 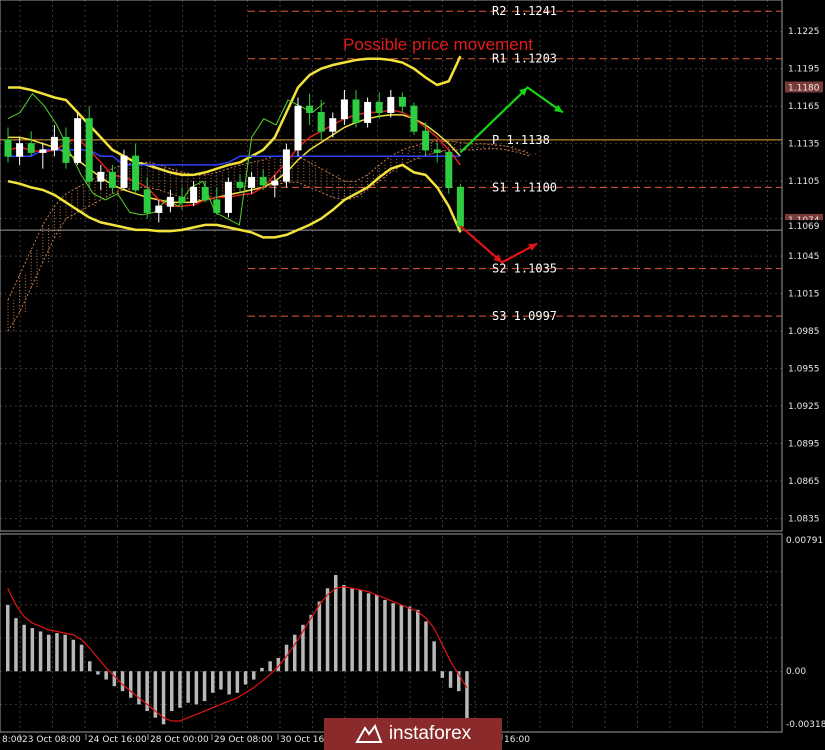 I want to click on pivot-label-p: P 1.1138, so click(x=521, y=140).